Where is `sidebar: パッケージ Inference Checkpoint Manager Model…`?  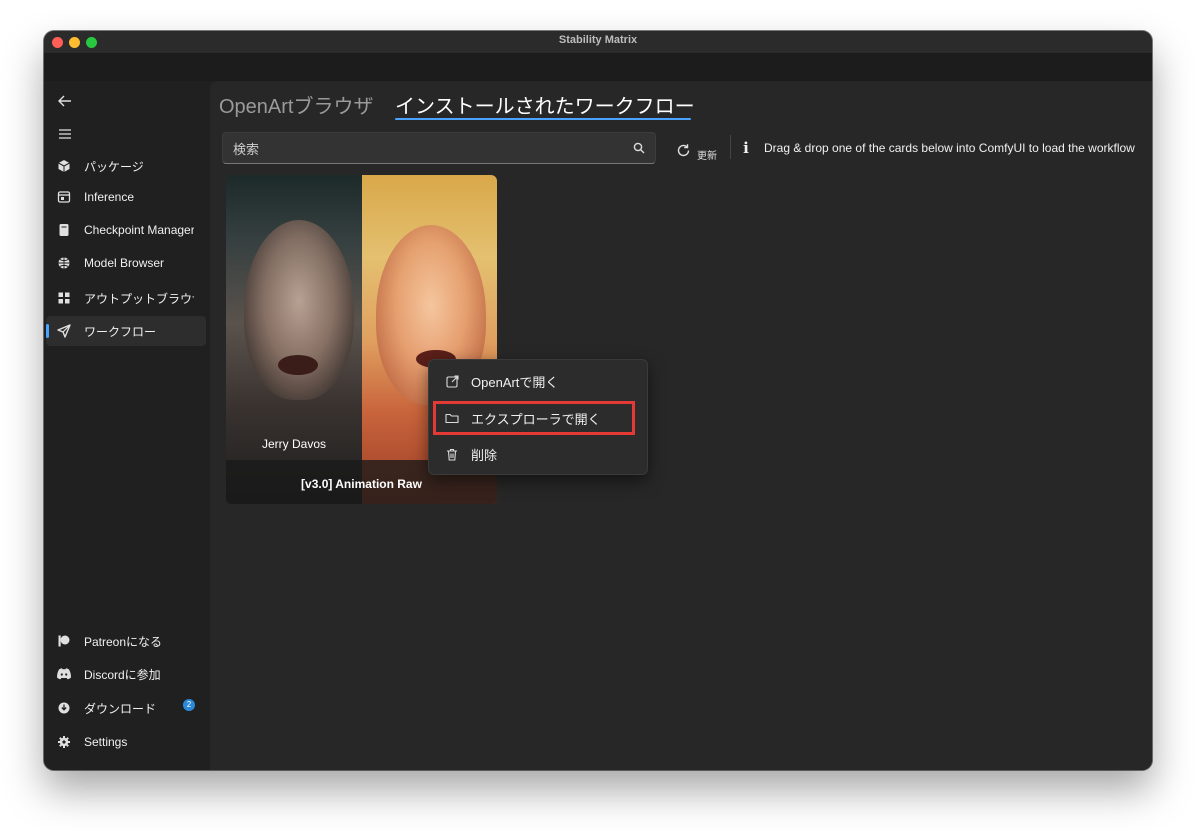 sidebar: パッケージ Inference Checkpoint Manager Model… is located at coordinates (127, 425).